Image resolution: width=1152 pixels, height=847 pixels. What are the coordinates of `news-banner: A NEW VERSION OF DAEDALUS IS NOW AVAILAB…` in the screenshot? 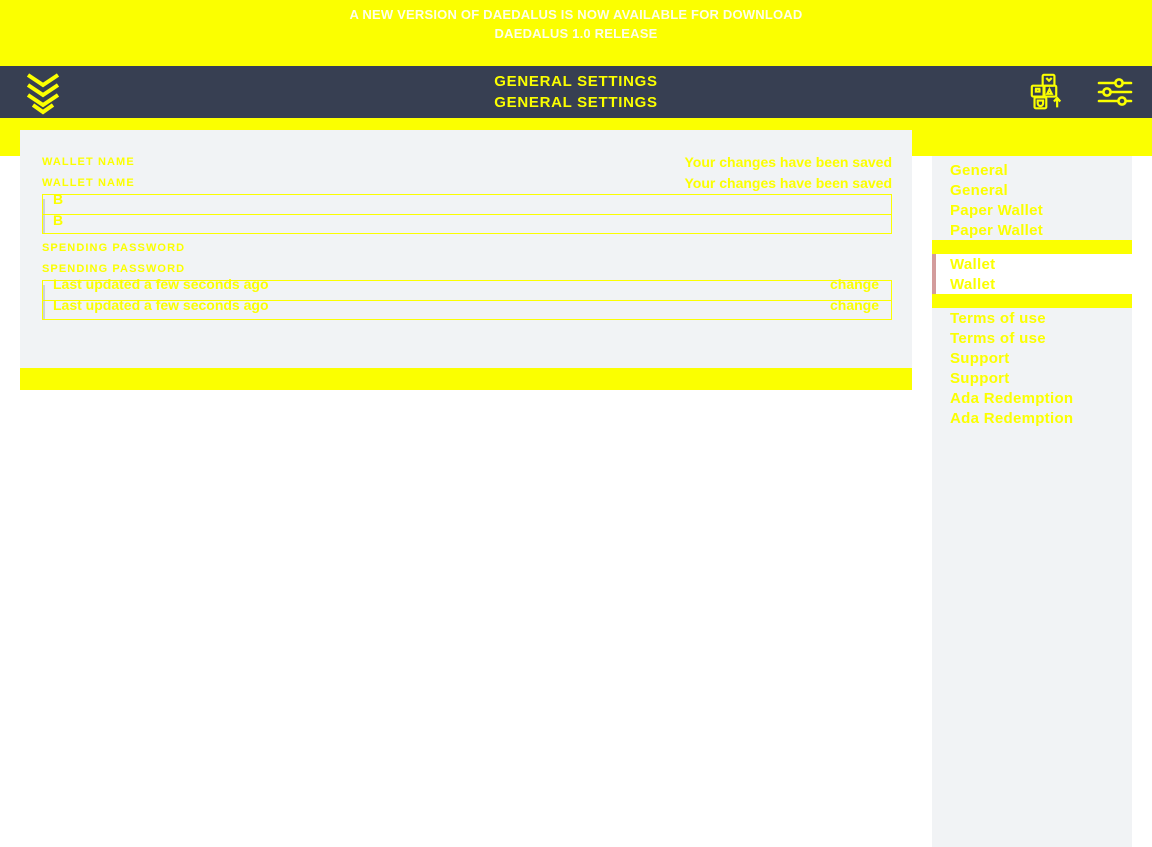 It's located at (576, 35).